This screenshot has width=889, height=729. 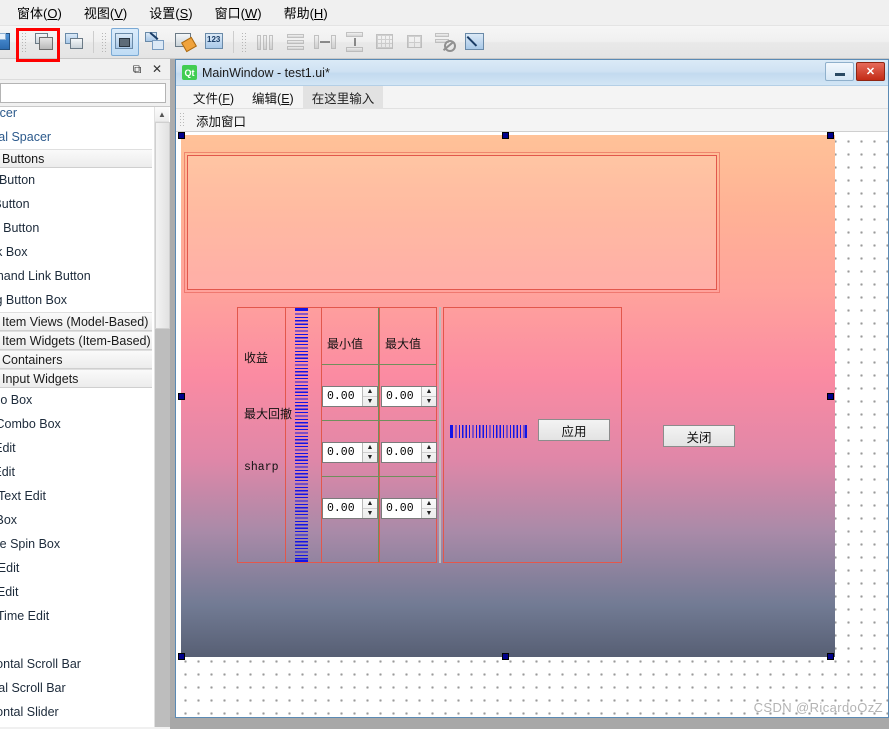 What do you see at coordinates (273, 97) in the screenshot?
I see `form-menu-edit: 编辑(E)` at bounding box center [273, 97].